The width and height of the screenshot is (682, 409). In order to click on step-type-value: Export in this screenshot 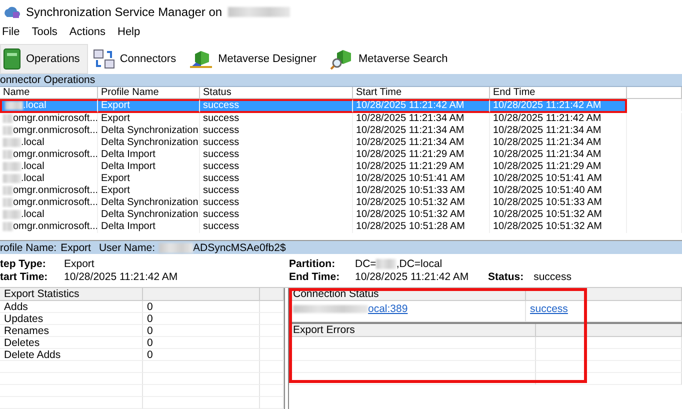, I will do `click(80, 264)`.